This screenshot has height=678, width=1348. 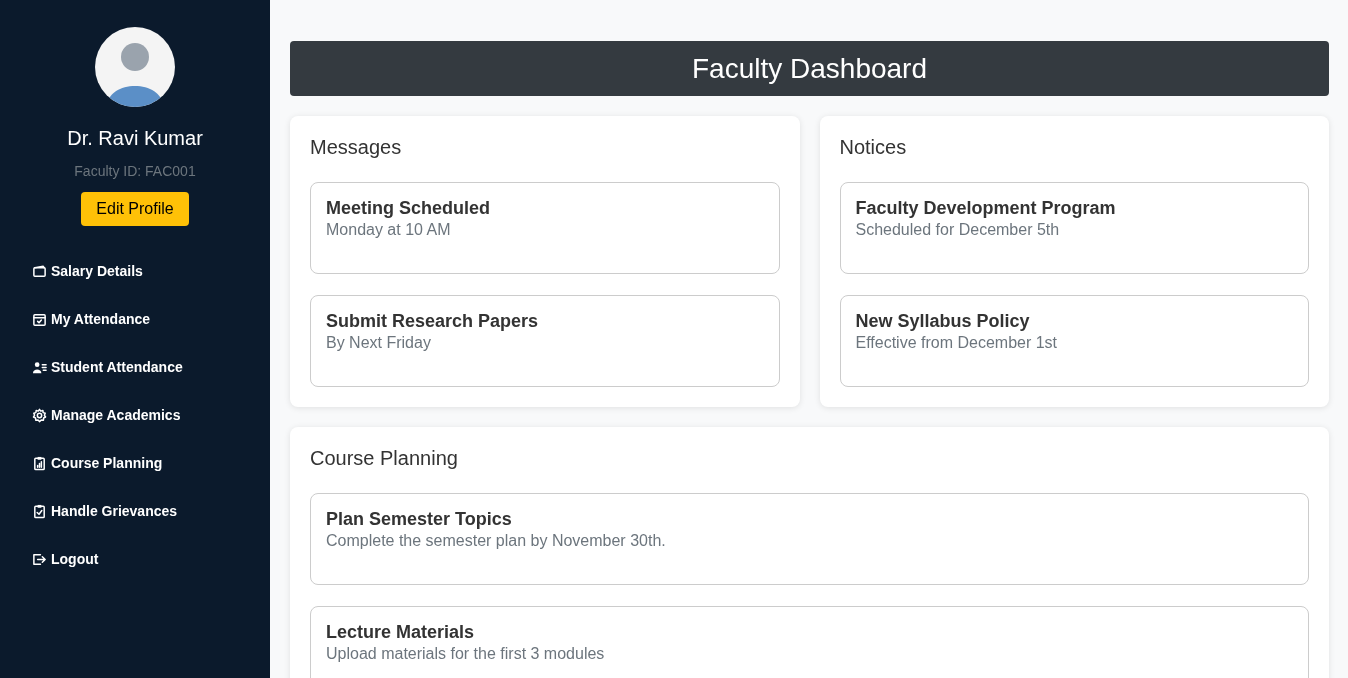 What do you see at coordinates (151, 559) in the screenshot?
I see `nav-link: Logout` at bounding box center [151, 559].